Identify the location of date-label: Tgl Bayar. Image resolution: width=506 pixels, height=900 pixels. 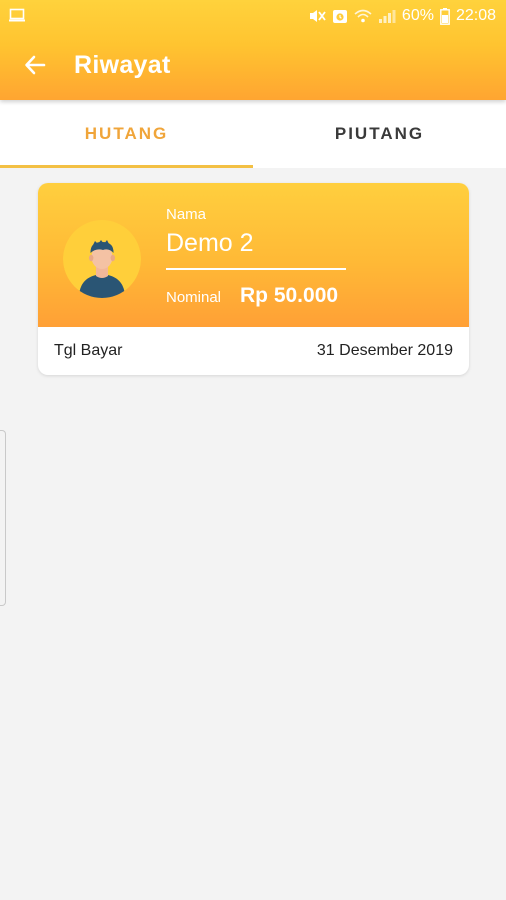
(88, 350).